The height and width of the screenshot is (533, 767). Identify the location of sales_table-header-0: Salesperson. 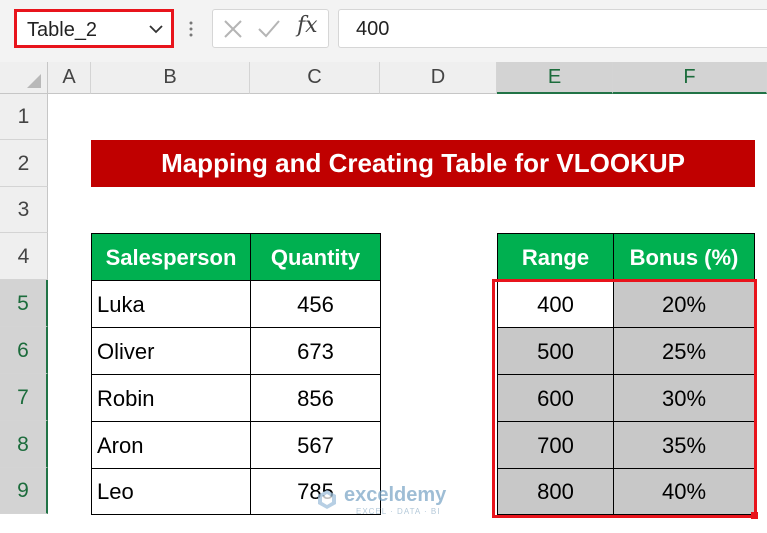
(171, 257).